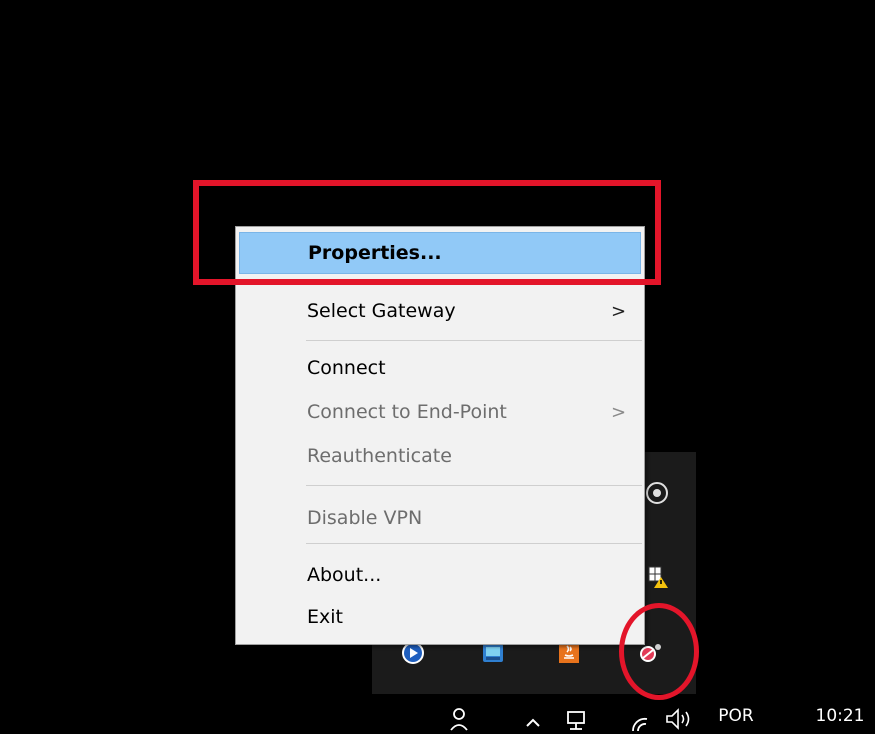  Describe the element at coordinates (381, 311) in the screenshot. I see `menu-item-label: Select Gateway` at that location.